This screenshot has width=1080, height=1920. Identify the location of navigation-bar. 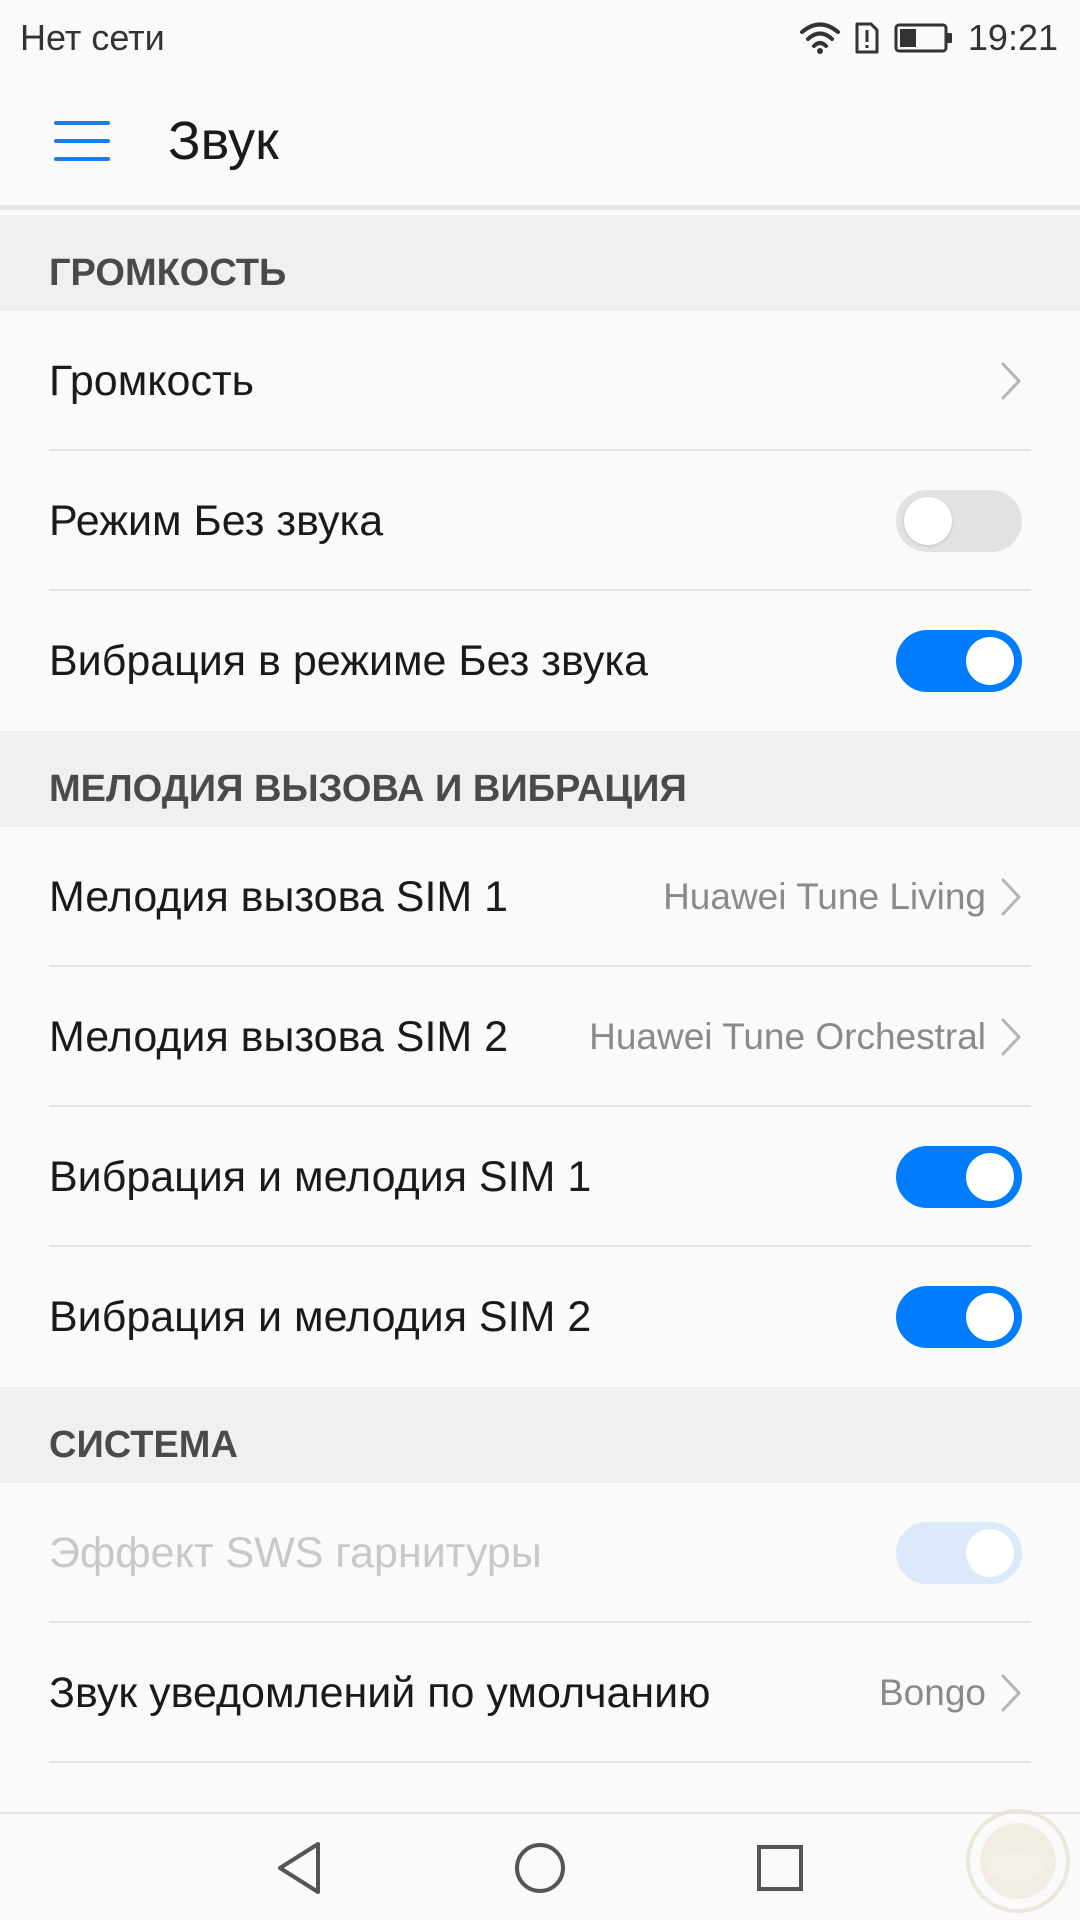
(540, 1866).